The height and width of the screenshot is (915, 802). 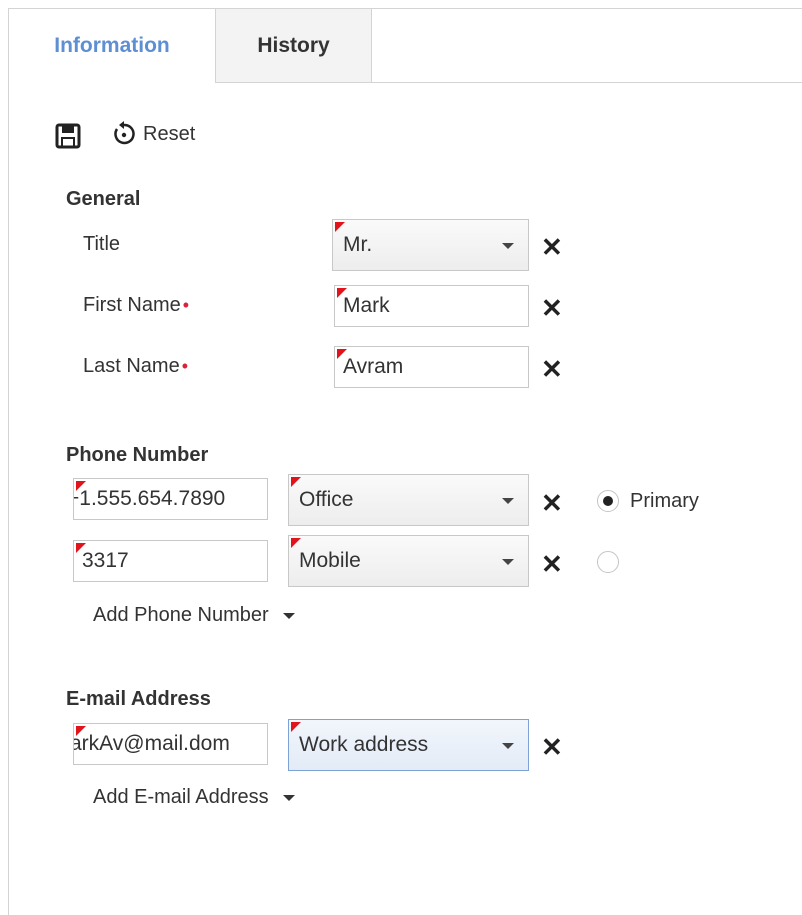 What do you see at coordinates (664, 501) in the screenshot?
I see `primary-label: Primary` at bounding box center [664, 501].